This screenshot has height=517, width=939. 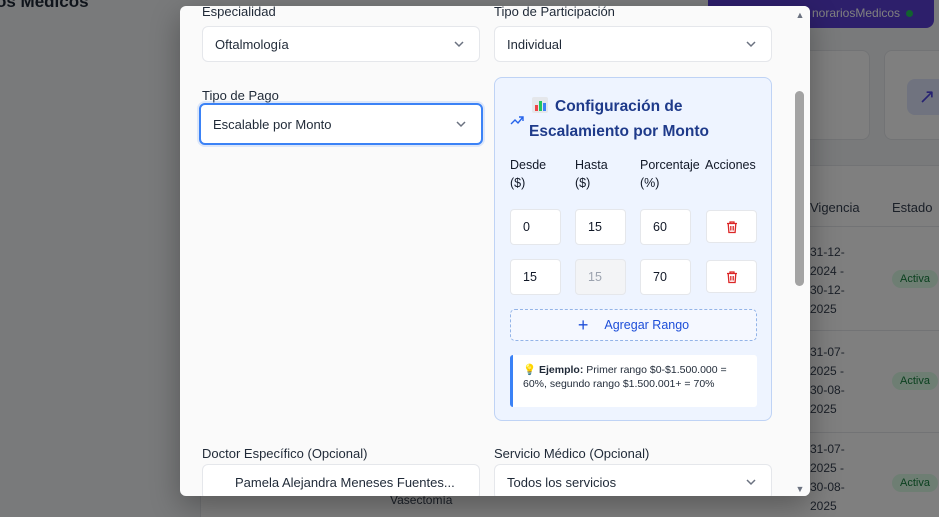 I want to click on servicio-select: Todos los servicios, so click(x=633, y=480).